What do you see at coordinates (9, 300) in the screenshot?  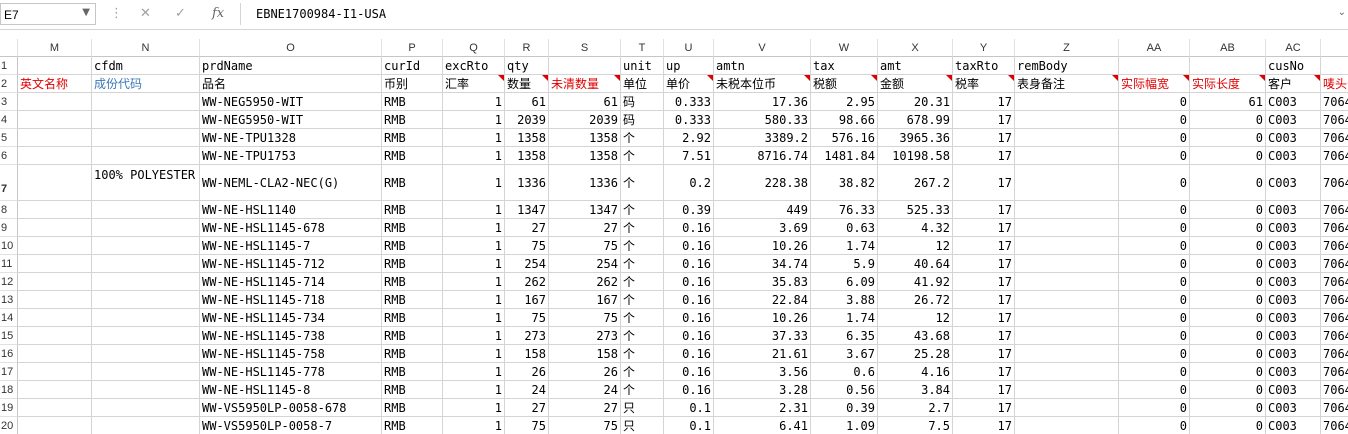 I see `row-header: 13` at bounding box center [9, 300].